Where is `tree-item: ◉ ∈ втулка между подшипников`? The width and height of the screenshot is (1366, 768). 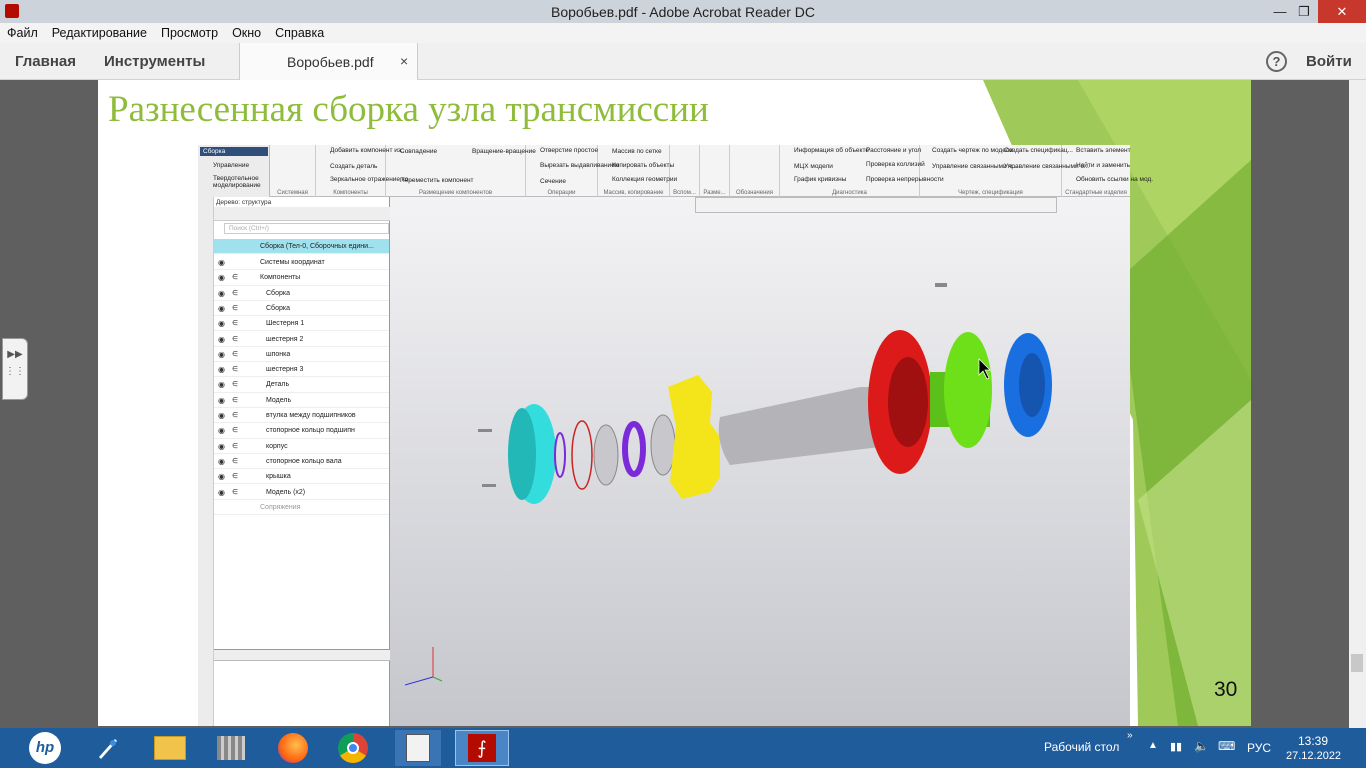 tree-item: ◉ ∈ втулка между подшипников is located at coordinates (301, 416).